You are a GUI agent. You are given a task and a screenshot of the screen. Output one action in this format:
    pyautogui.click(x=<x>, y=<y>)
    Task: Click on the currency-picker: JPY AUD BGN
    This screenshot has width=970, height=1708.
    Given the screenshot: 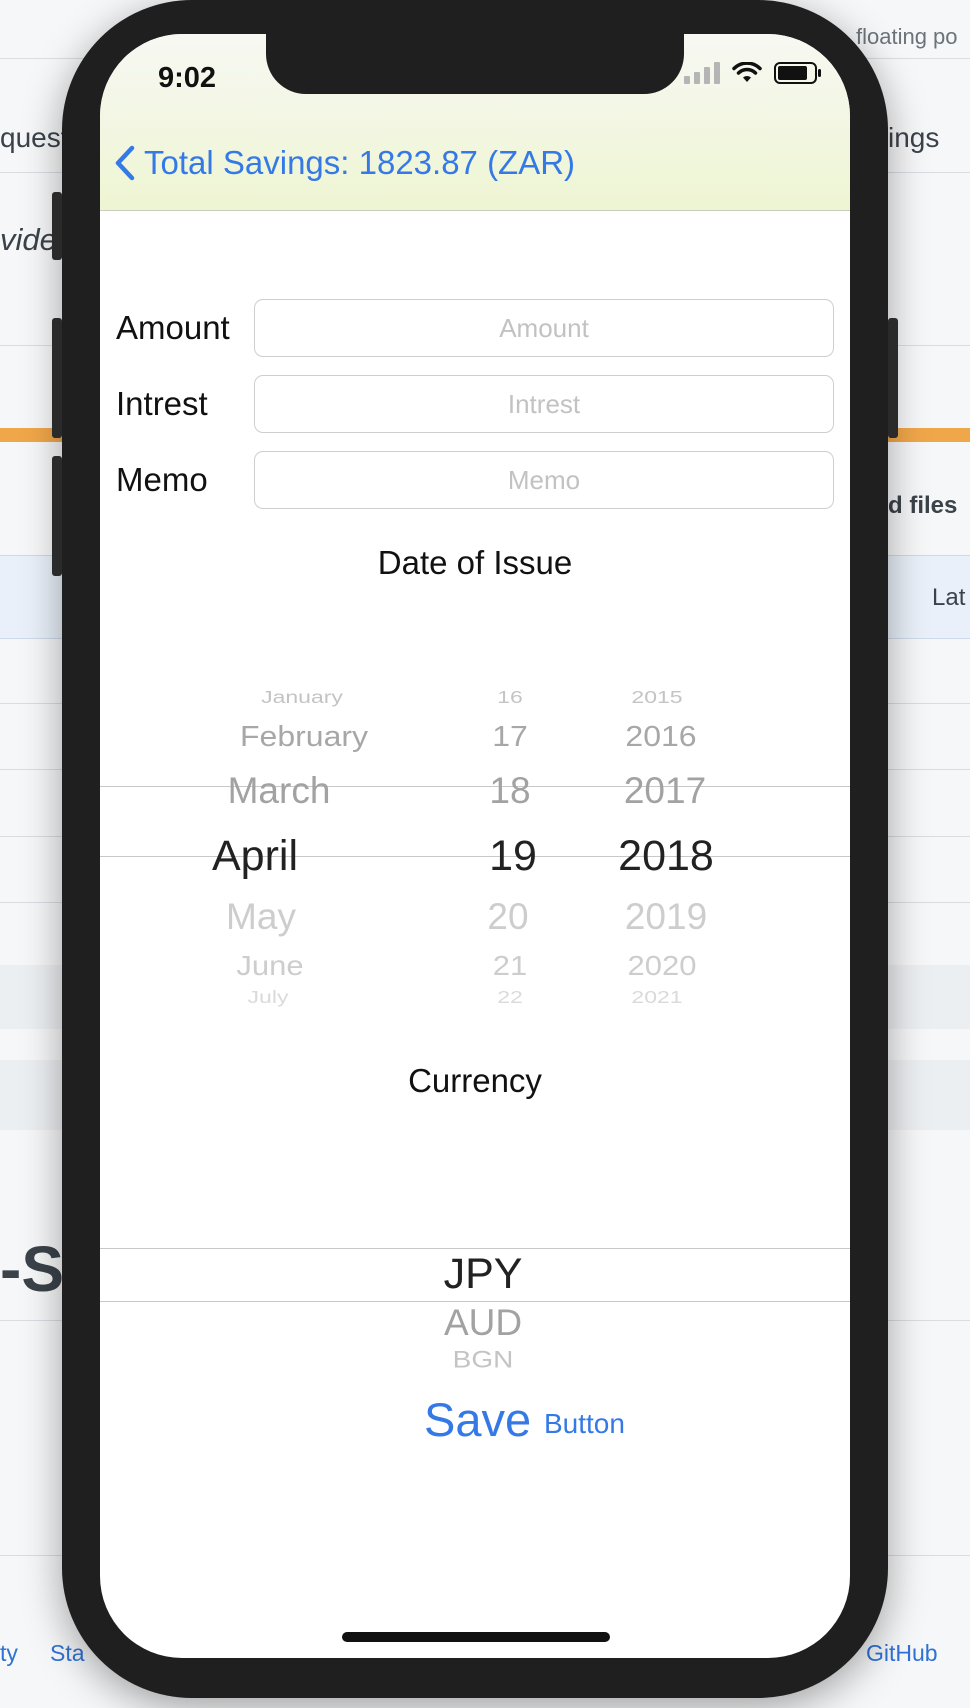 What is the action you would take?
    pyautogui.click(x=475, y=1254)
    